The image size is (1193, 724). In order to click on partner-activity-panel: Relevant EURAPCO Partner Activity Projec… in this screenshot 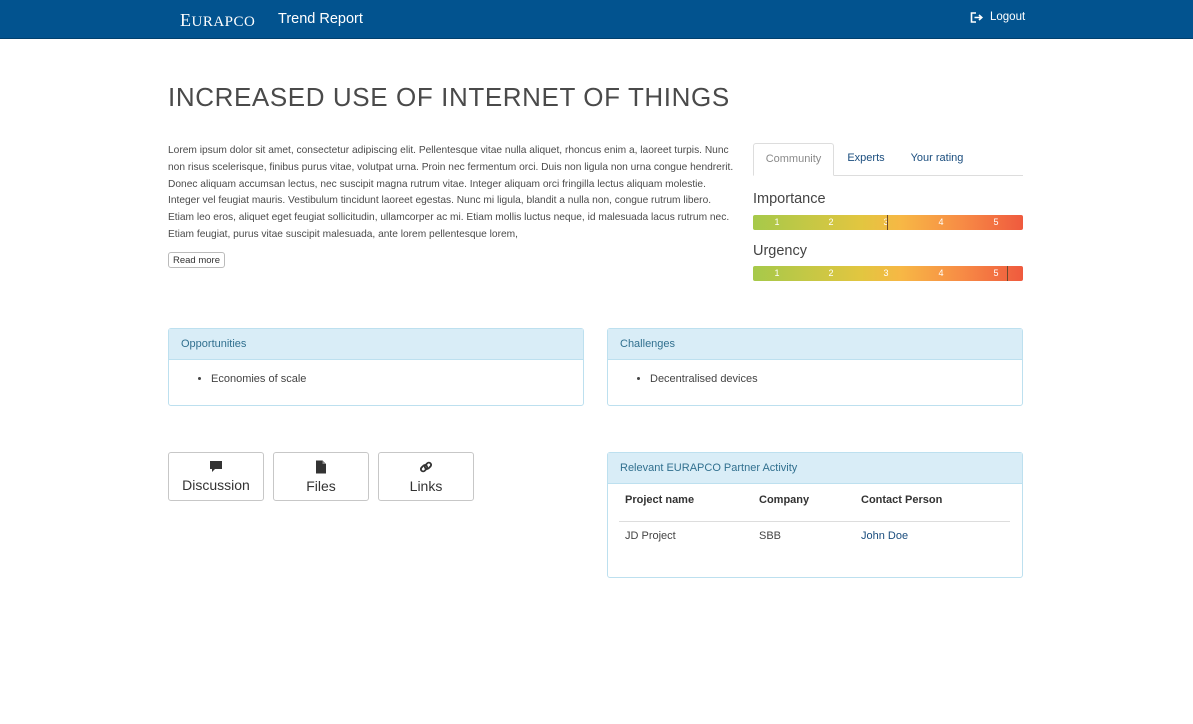, I will do `click(815, 515)`.